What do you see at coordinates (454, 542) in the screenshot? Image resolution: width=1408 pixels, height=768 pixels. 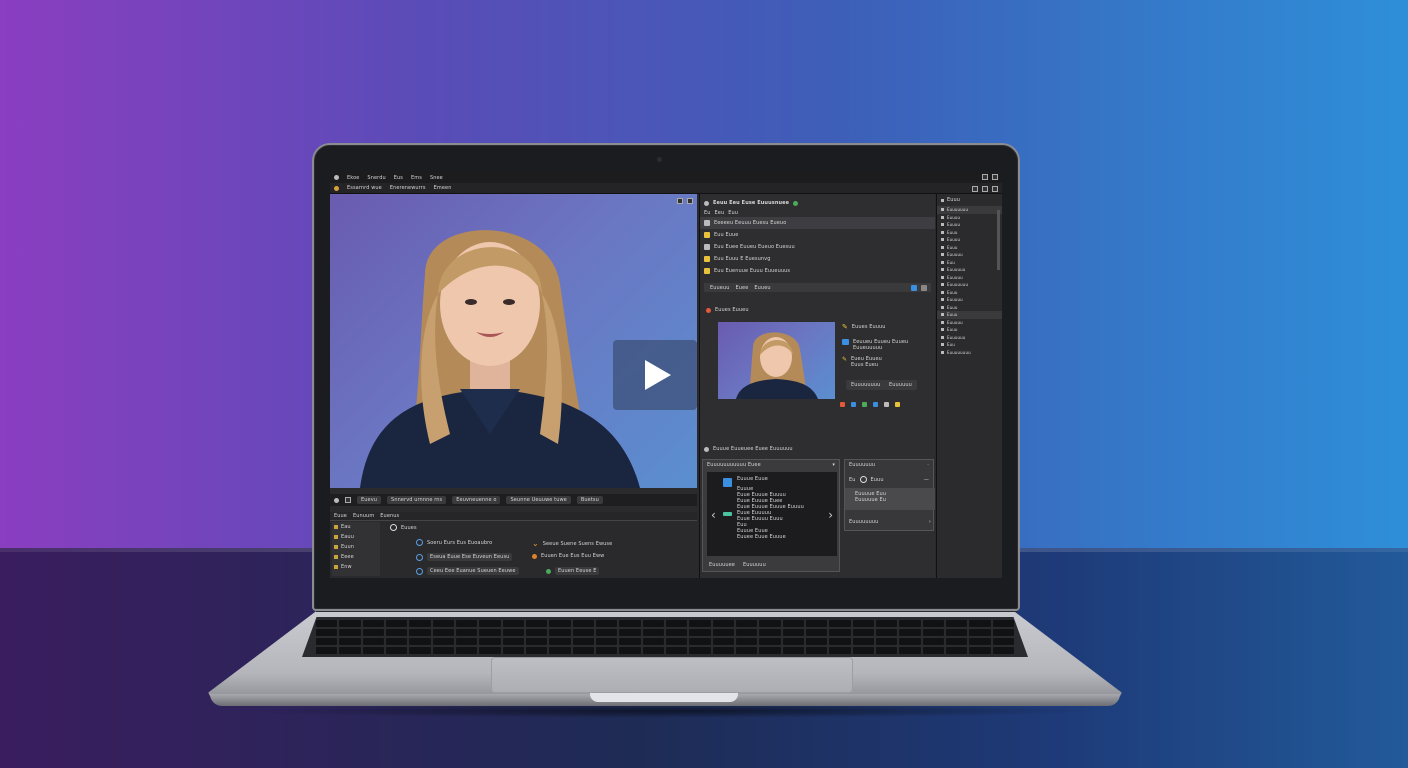 I see `track-row: Soeru Eurs Eus Euoaubro` at bounding box center [454, 542].